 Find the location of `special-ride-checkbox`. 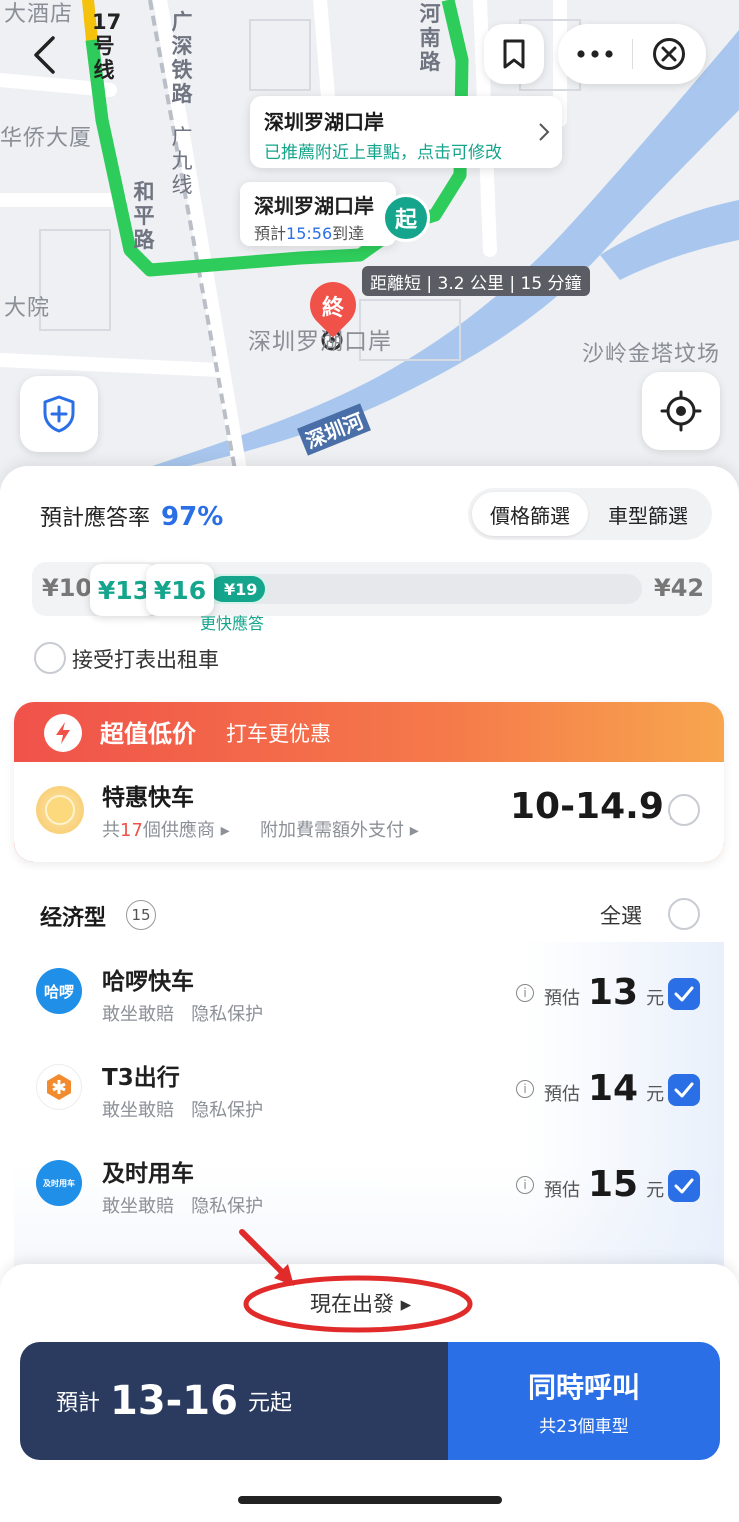

special-ride-checkbox is located at coordinates (684, 810).